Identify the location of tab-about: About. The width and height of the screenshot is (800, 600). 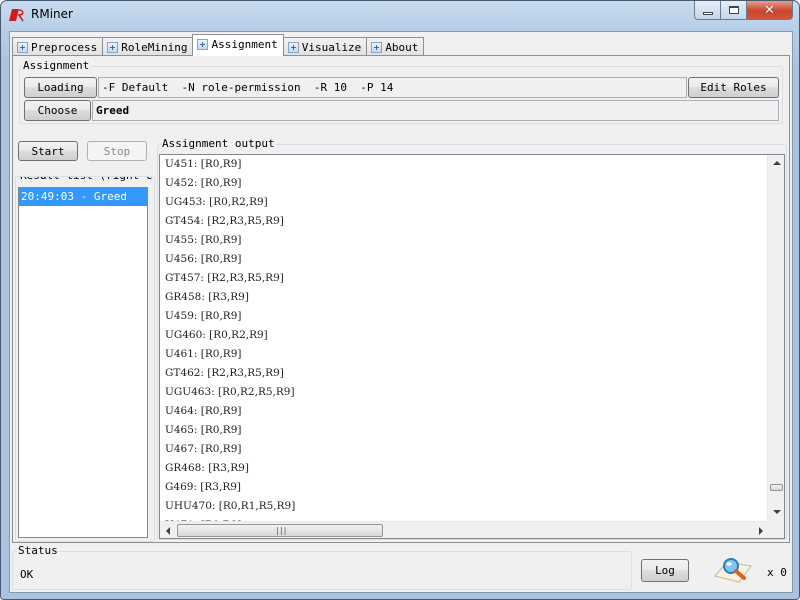
(395, 46).